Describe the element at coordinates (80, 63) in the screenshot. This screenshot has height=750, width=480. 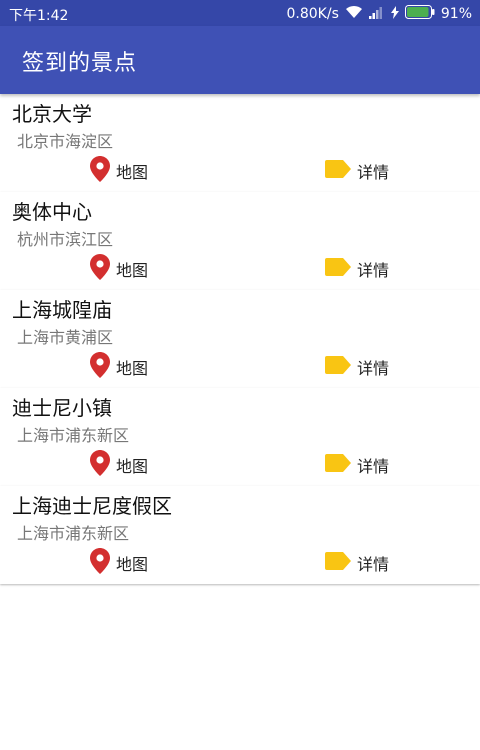
I see `page-title: 签到的景点` at that location.